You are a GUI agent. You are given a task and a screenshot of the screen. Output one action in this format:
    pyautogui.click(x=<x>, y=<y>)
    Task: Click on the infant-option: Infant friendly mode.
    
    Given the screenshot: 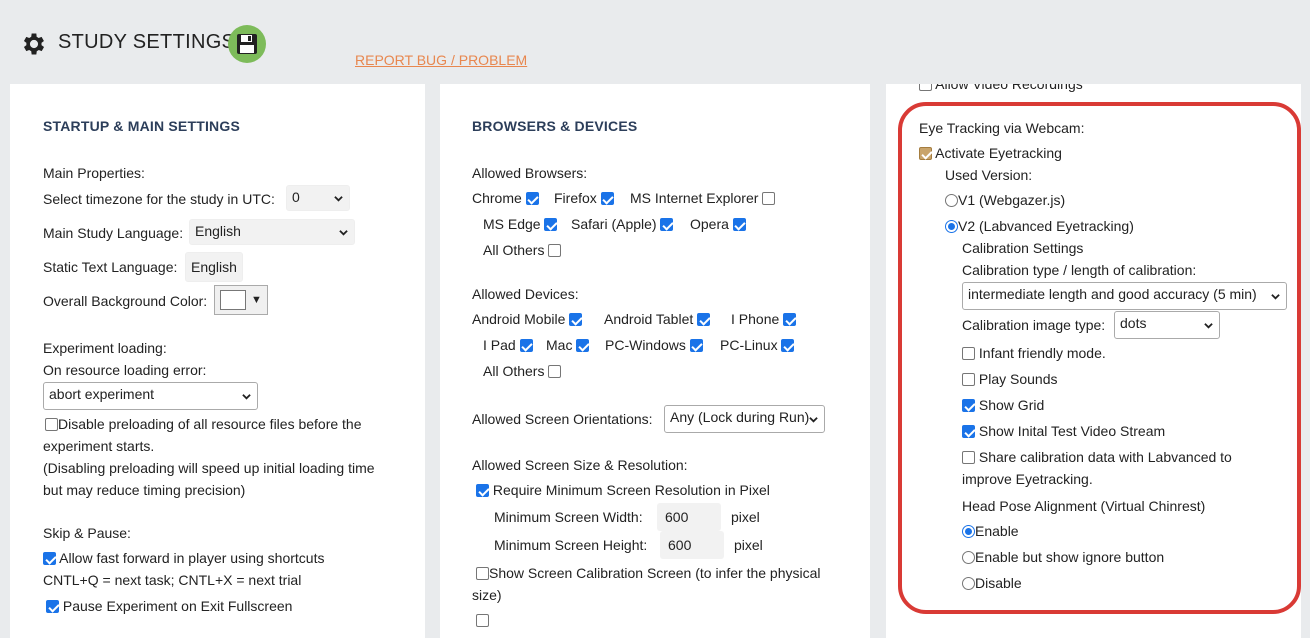 What is the action you would take?
    pyautogui.click(x=1034, y=353)
    